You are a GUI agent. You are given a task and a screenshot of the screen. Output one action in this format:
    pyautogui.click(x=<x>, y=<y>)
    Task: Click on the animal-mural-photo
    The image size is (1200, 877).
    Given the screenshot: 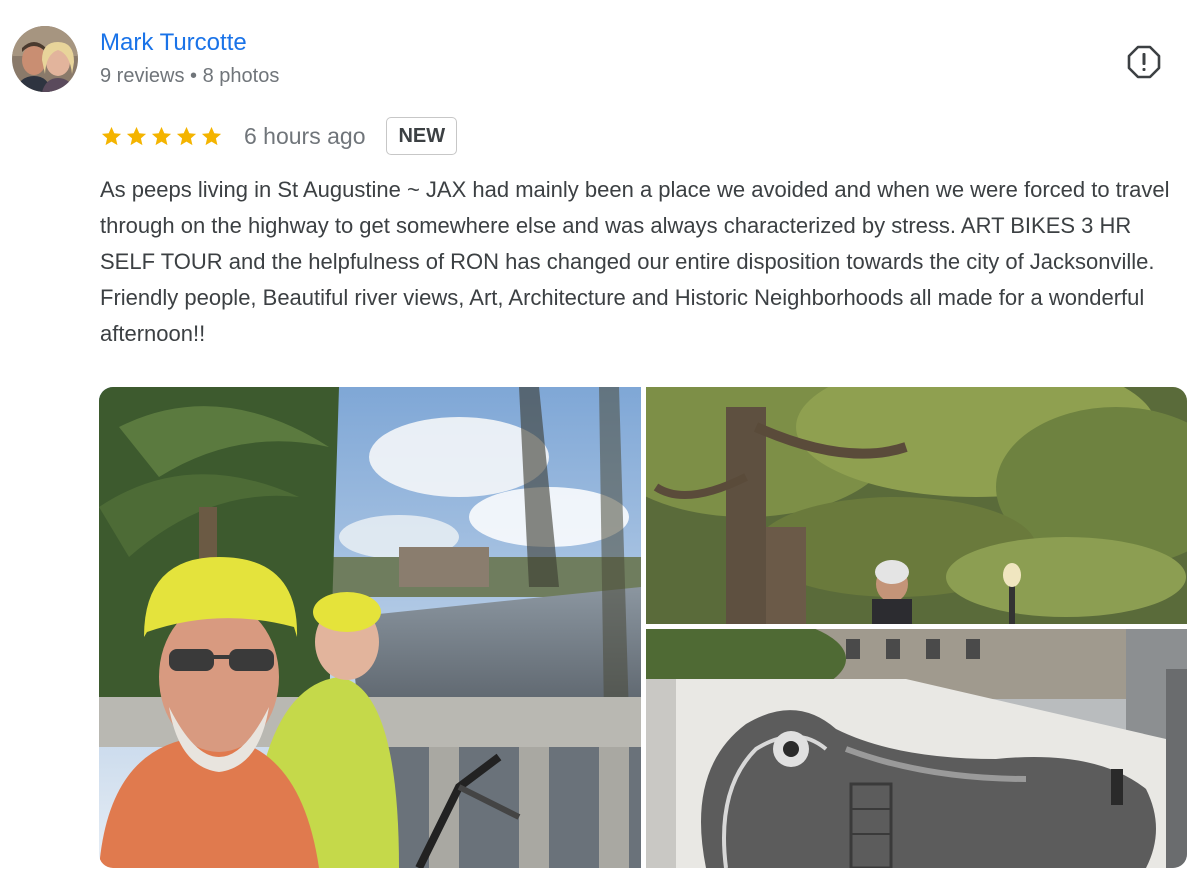 What is the action you would take?
    pyautogui.click(x=916, y=748)
    